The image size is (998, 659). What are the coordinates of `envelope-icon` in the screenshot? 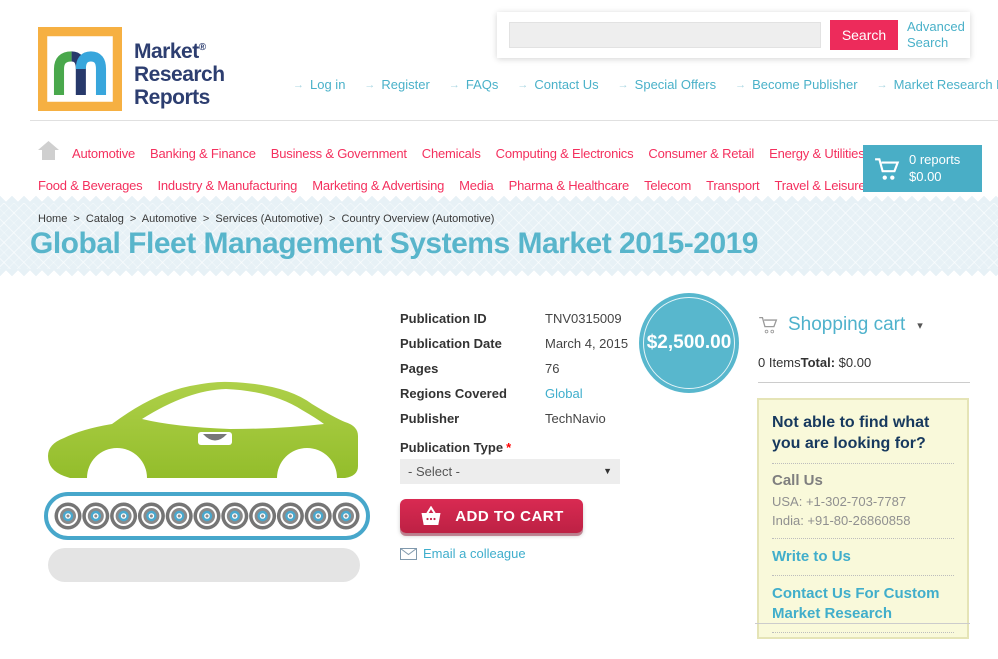 It's located at (408, 553).